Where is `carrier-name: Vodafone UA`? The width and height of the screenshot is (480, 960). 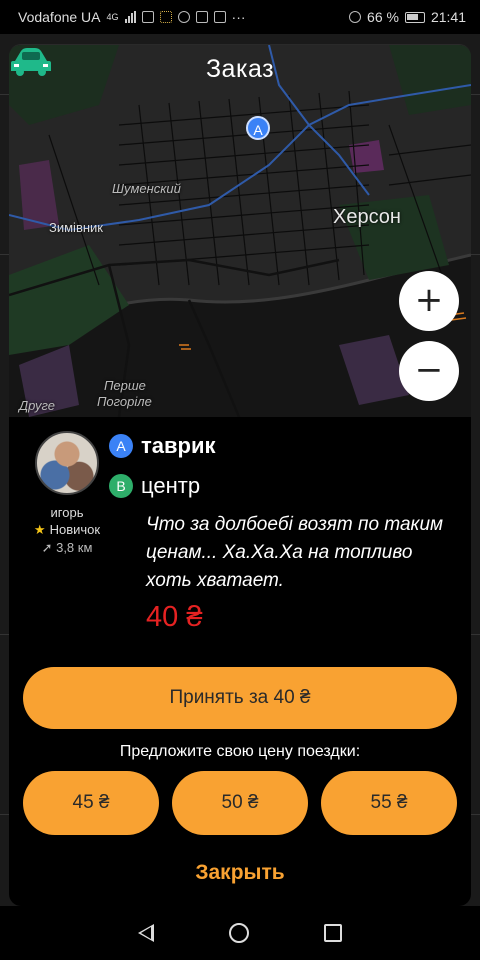 carrier-name: Vodafone UA is located at coordinates (59, 17).